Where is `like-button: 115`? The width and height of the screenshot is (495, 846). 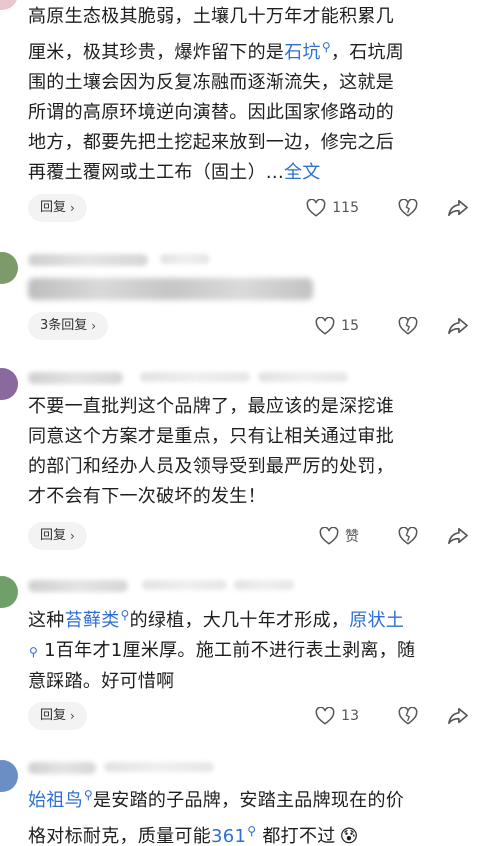 like-button: 115 is located at coordinates (332, 208).